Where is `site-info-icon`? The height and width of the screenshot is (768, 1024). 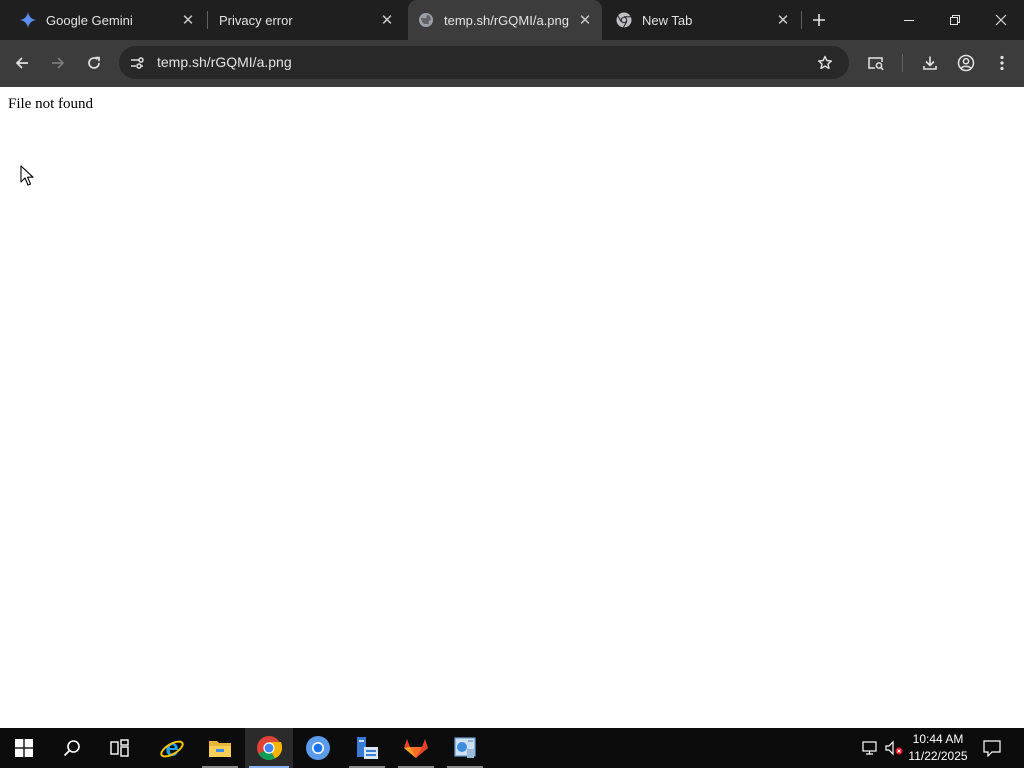
site-info-icon is located at coordinates (136, 62).